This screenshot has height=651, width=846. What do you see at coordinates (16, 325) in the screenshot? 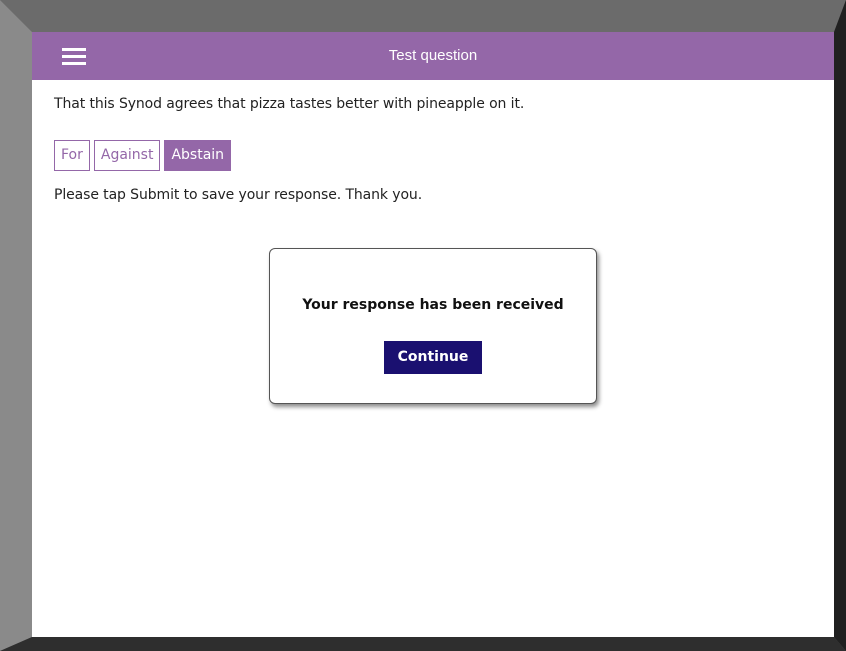
I see `frame-bevel-left` at bounding box center [16, 325].